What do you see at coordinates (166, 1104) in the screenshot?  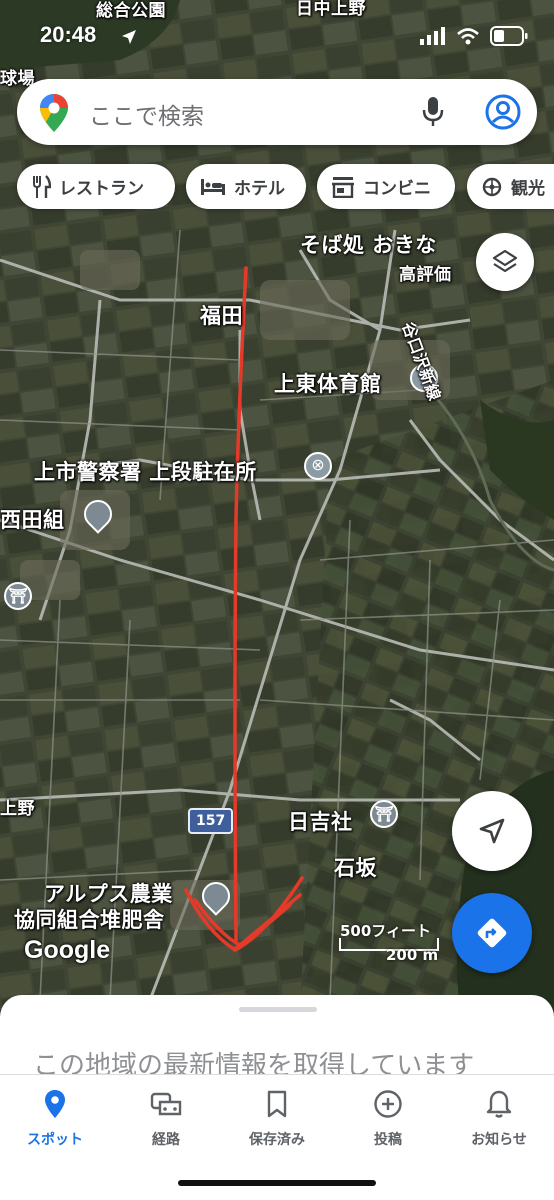 I see `car-icon` at bounding box center [166, 1104].